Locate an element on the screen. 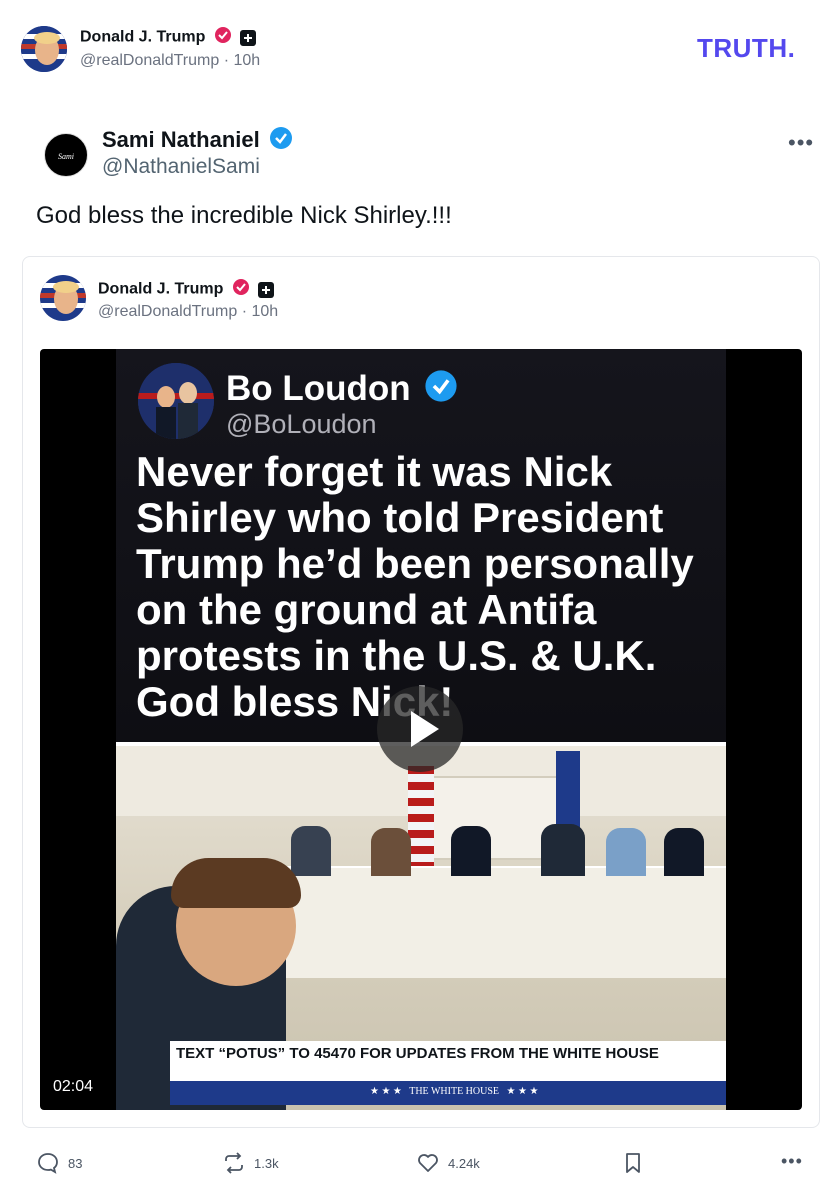 Image resolution: width=840 pixels, height=1203 pixels. author-meta: @realDonaldTrump · 10h is located at coordinates (170, 60).